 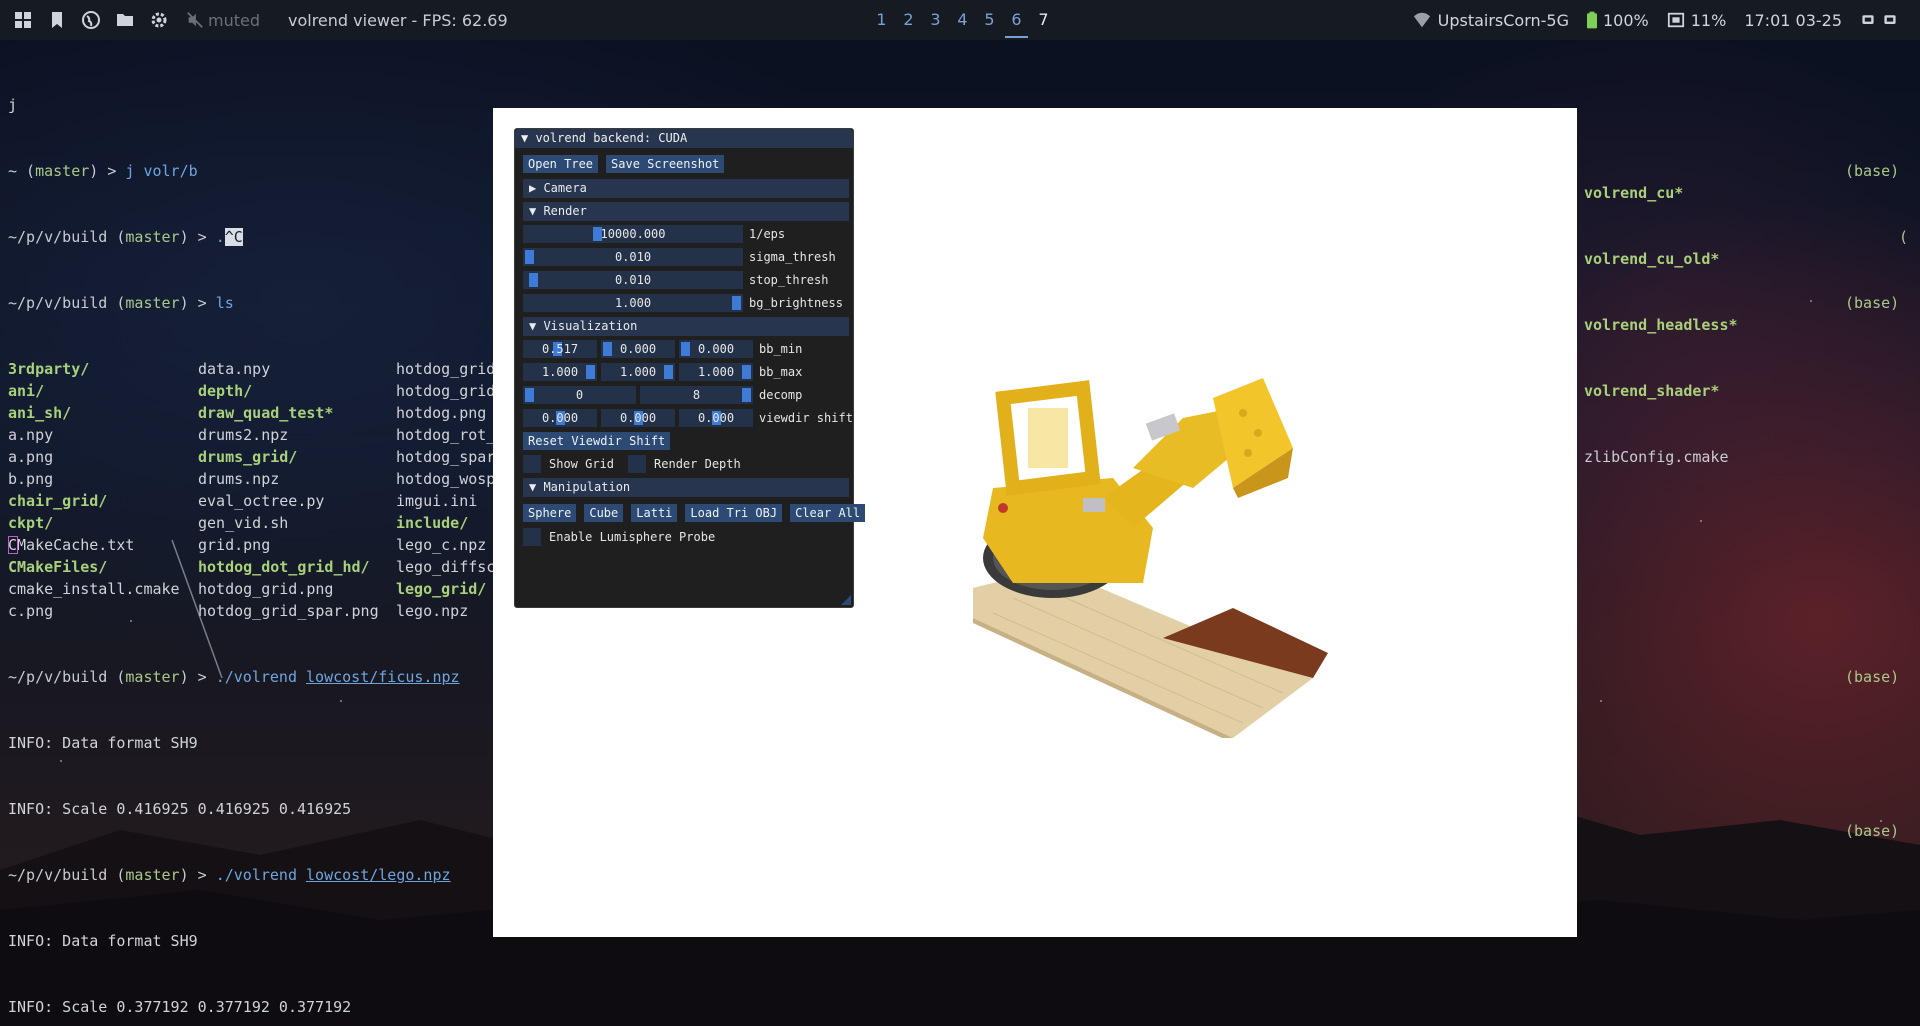 I want to click on workspace-6: 6, so click(x=1016, y=20).